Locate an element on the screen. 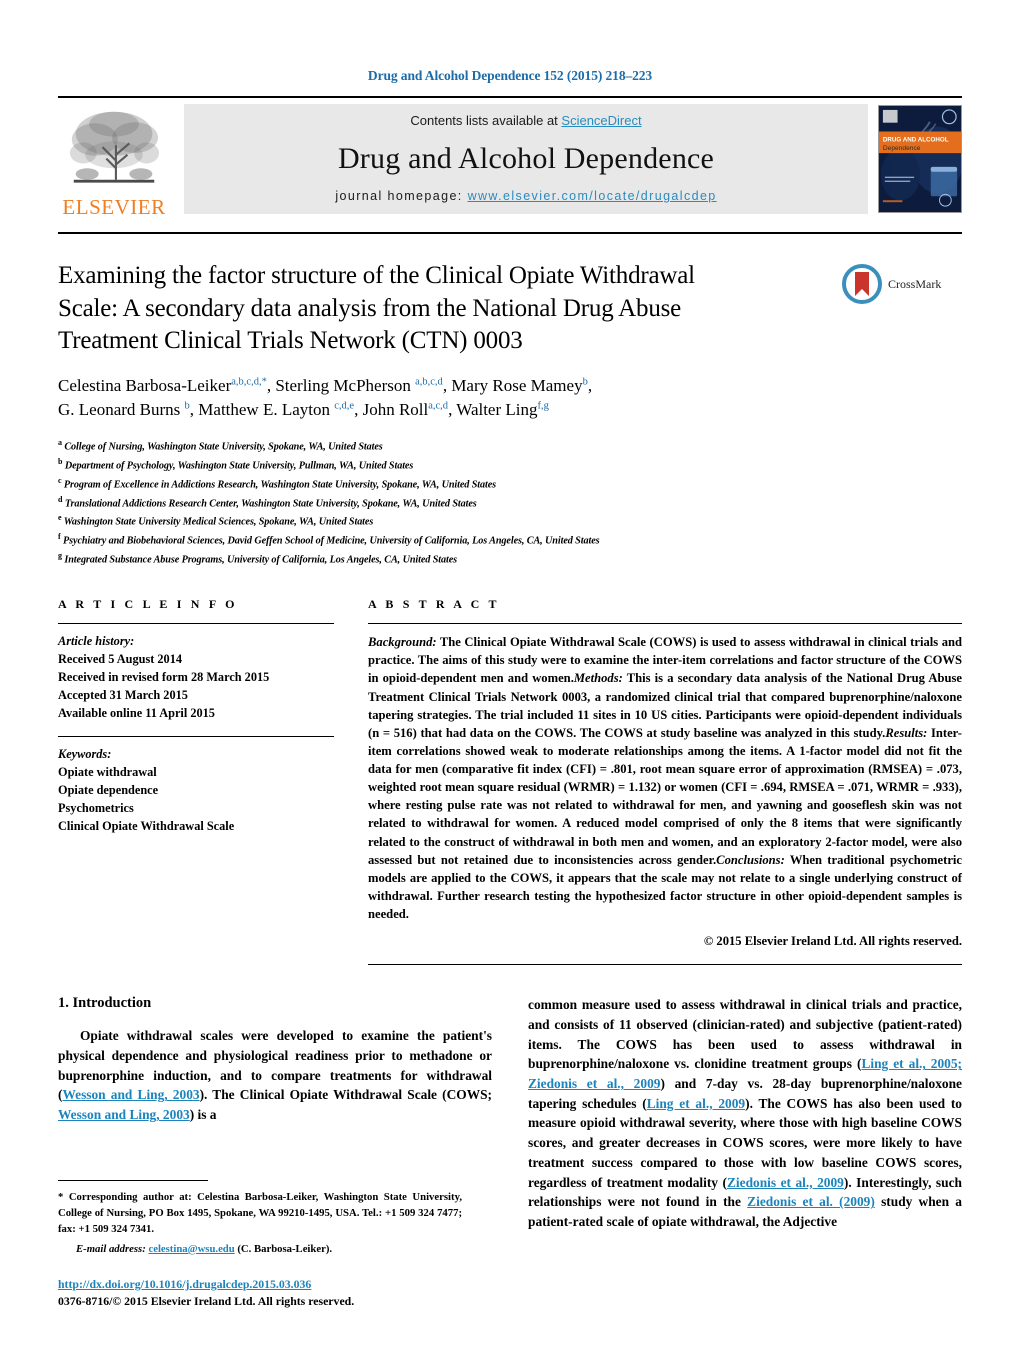  cover-artwork: DRUG AND ALCOHOL Dependence is located at coordinates (920, 159).